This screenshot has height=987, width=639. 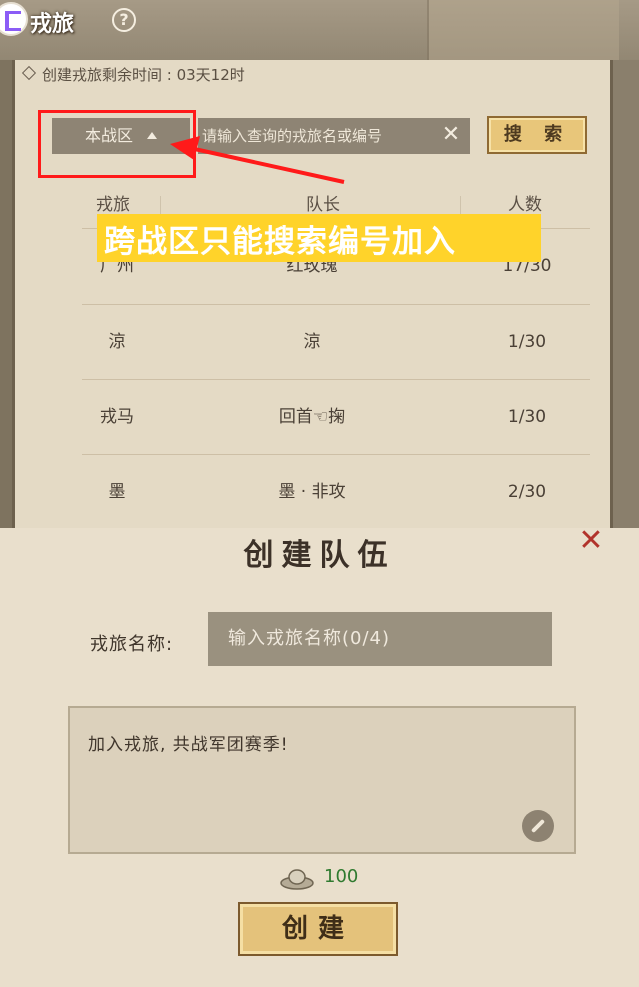 I want to click on arrow-head, so click(x=185, y=148).